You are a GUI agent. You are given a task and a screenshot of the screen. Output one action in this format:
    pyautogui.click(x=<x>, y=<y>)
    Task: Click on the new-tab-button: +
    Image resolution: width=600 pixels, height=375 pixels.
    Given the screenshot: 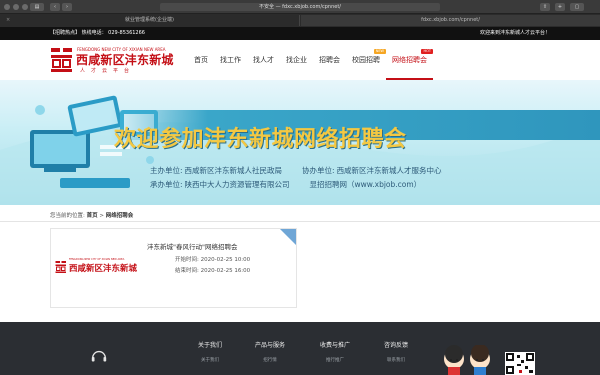 What is the action you would take?
    pyautogui.click(x=560, y=7)
    